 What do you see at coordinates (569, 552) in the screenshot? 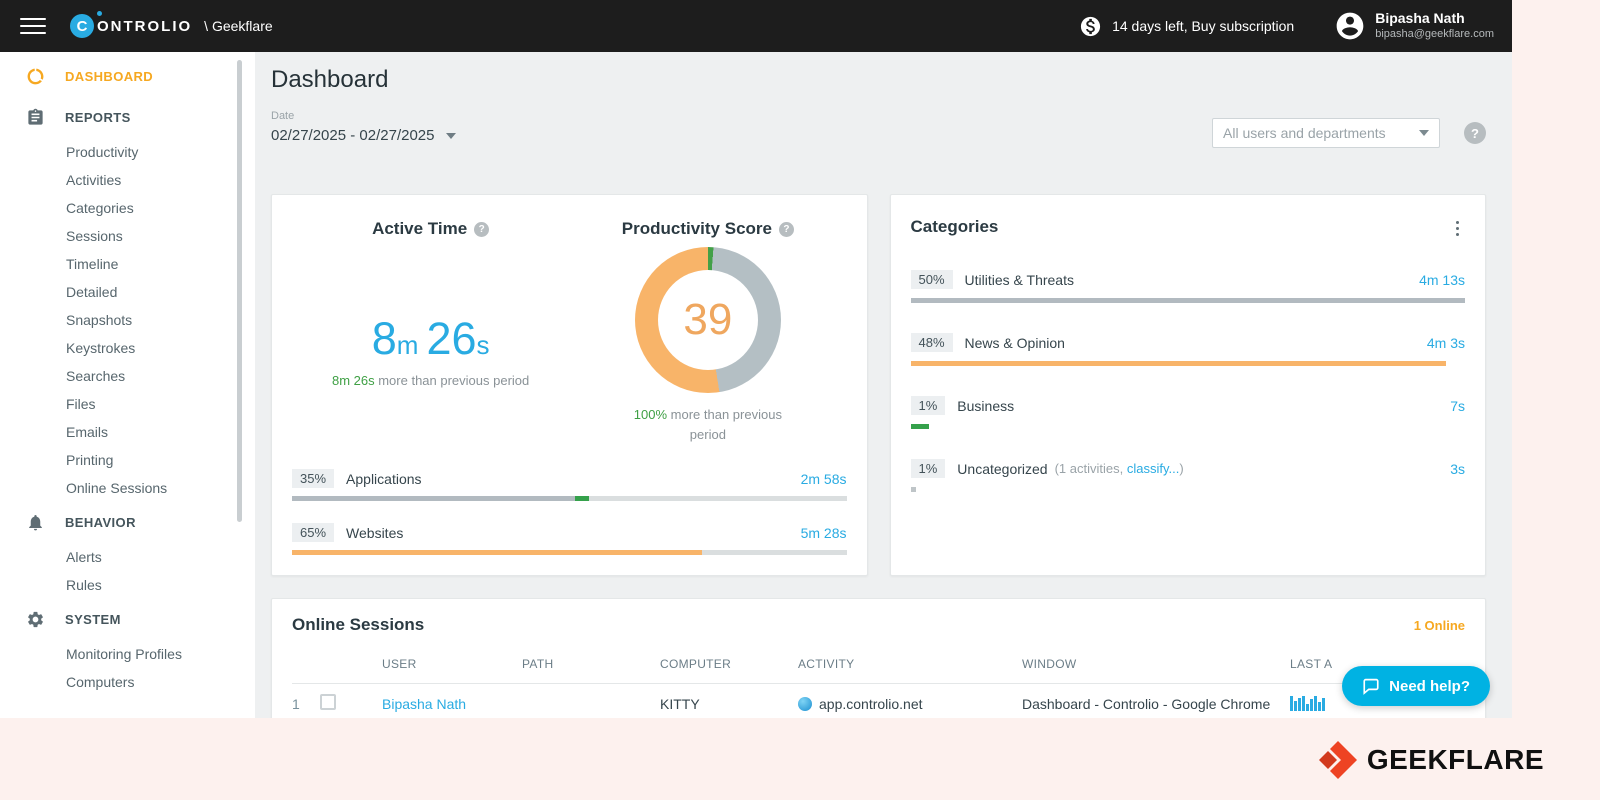
I see `websites-progress-bar` at bounding box center [569, 552].